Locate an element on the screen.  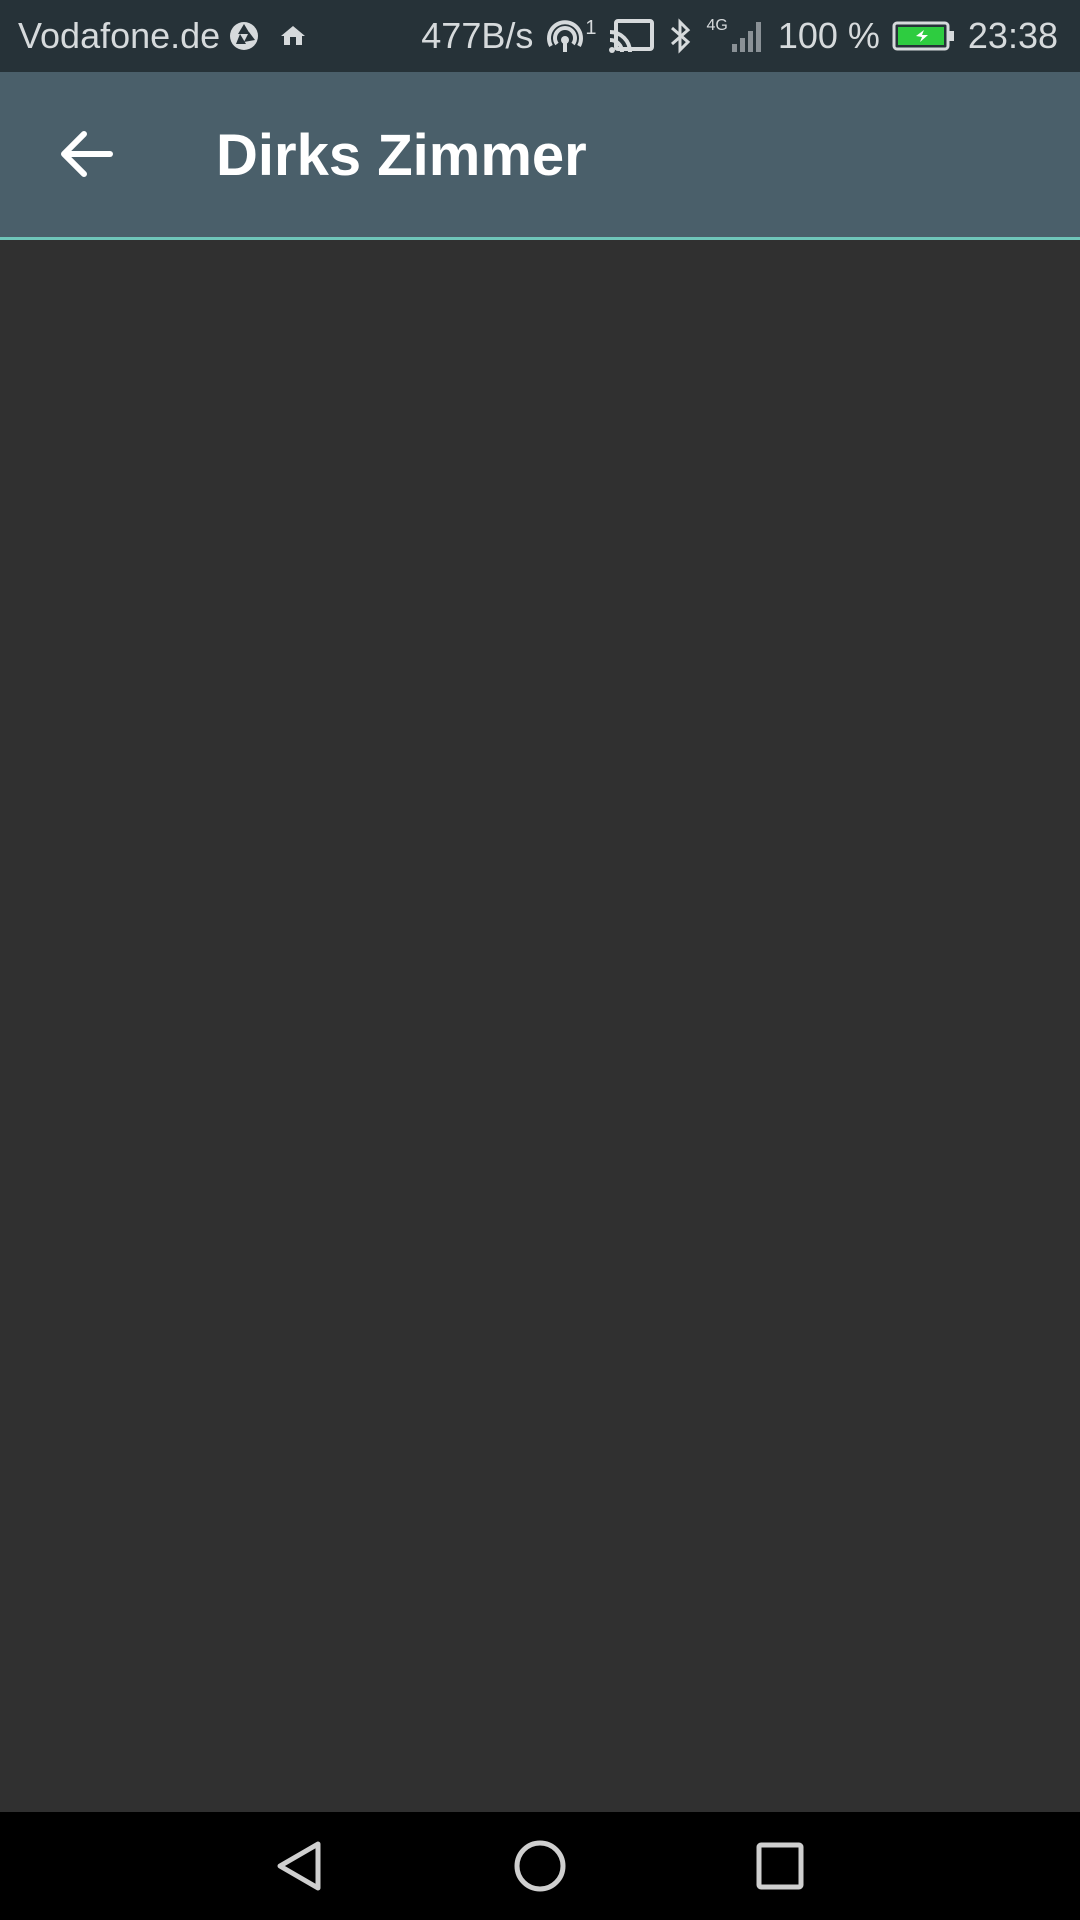
cast-icon is located at coordinates (632, 36).